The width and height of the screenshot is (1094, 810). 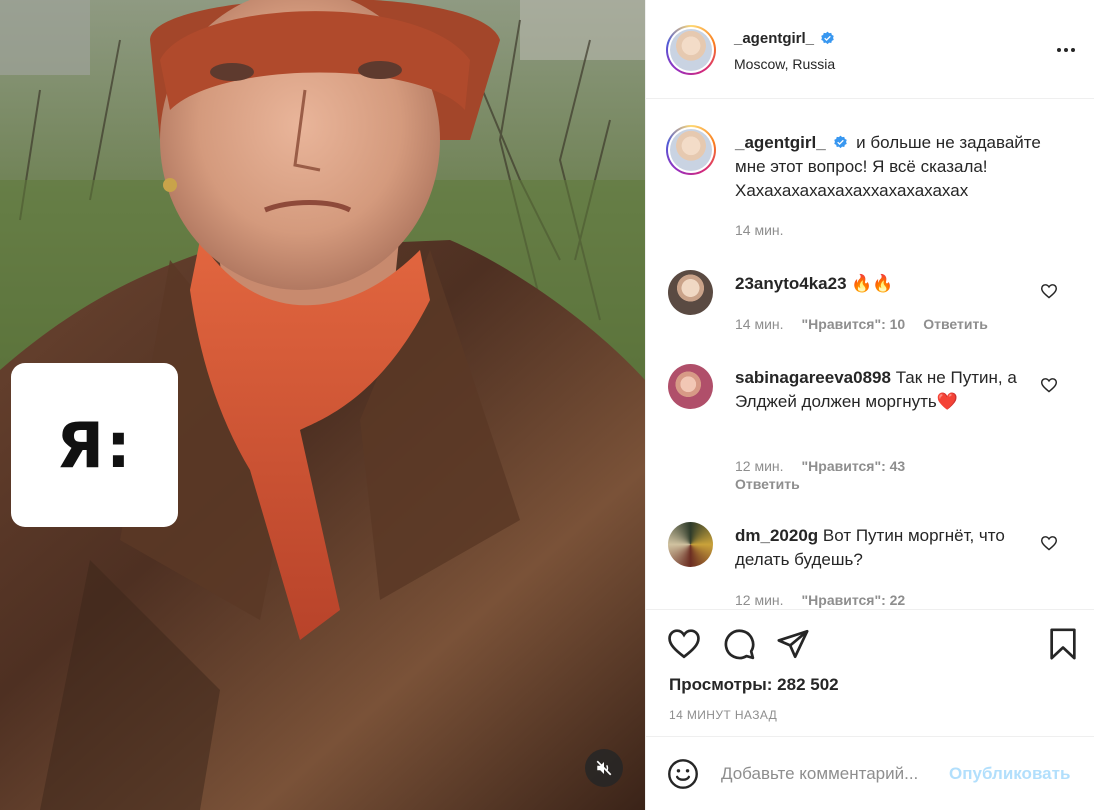 I want to click on comment-body: 23anyto4ka23 🔥🔥, so click(x=880, y=284).